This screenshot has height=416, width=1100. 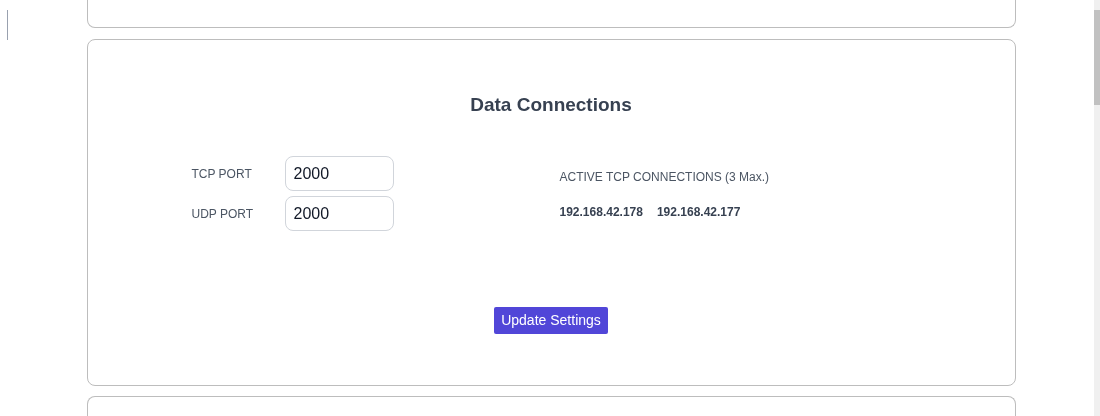 I want to click on update-settings-button: Update Settings, so click(x=551, y=321).